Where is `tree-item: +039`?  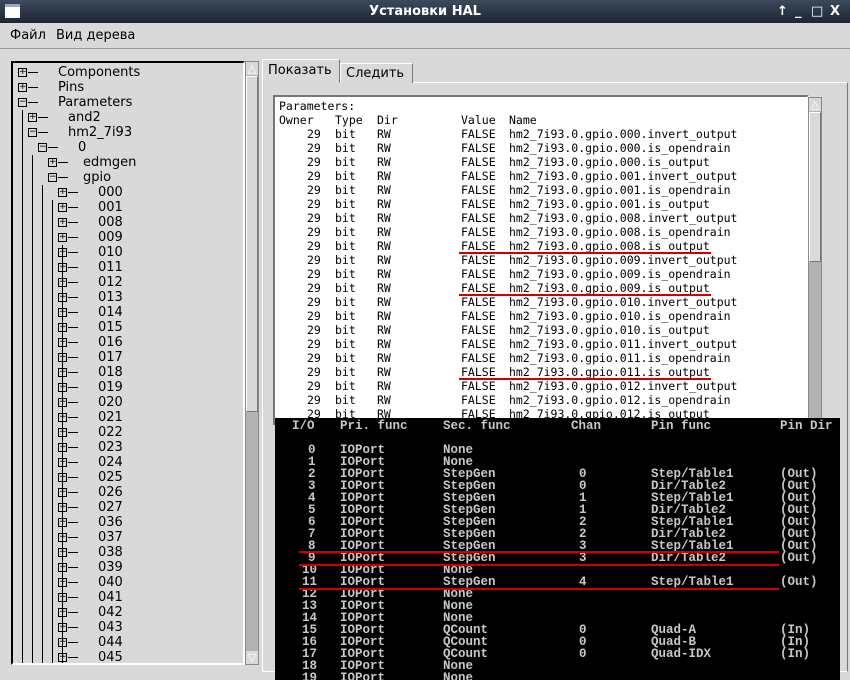
tree-item: +039 is located at coordinates (128, 567).